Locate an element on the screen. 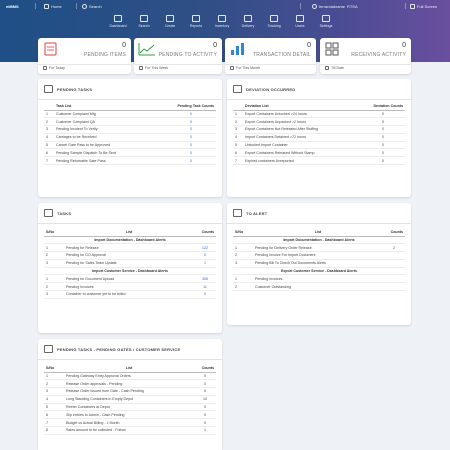 The width and height of the screenshot is (450, 450). row-count: 306 is located at coordinates (205, 279).